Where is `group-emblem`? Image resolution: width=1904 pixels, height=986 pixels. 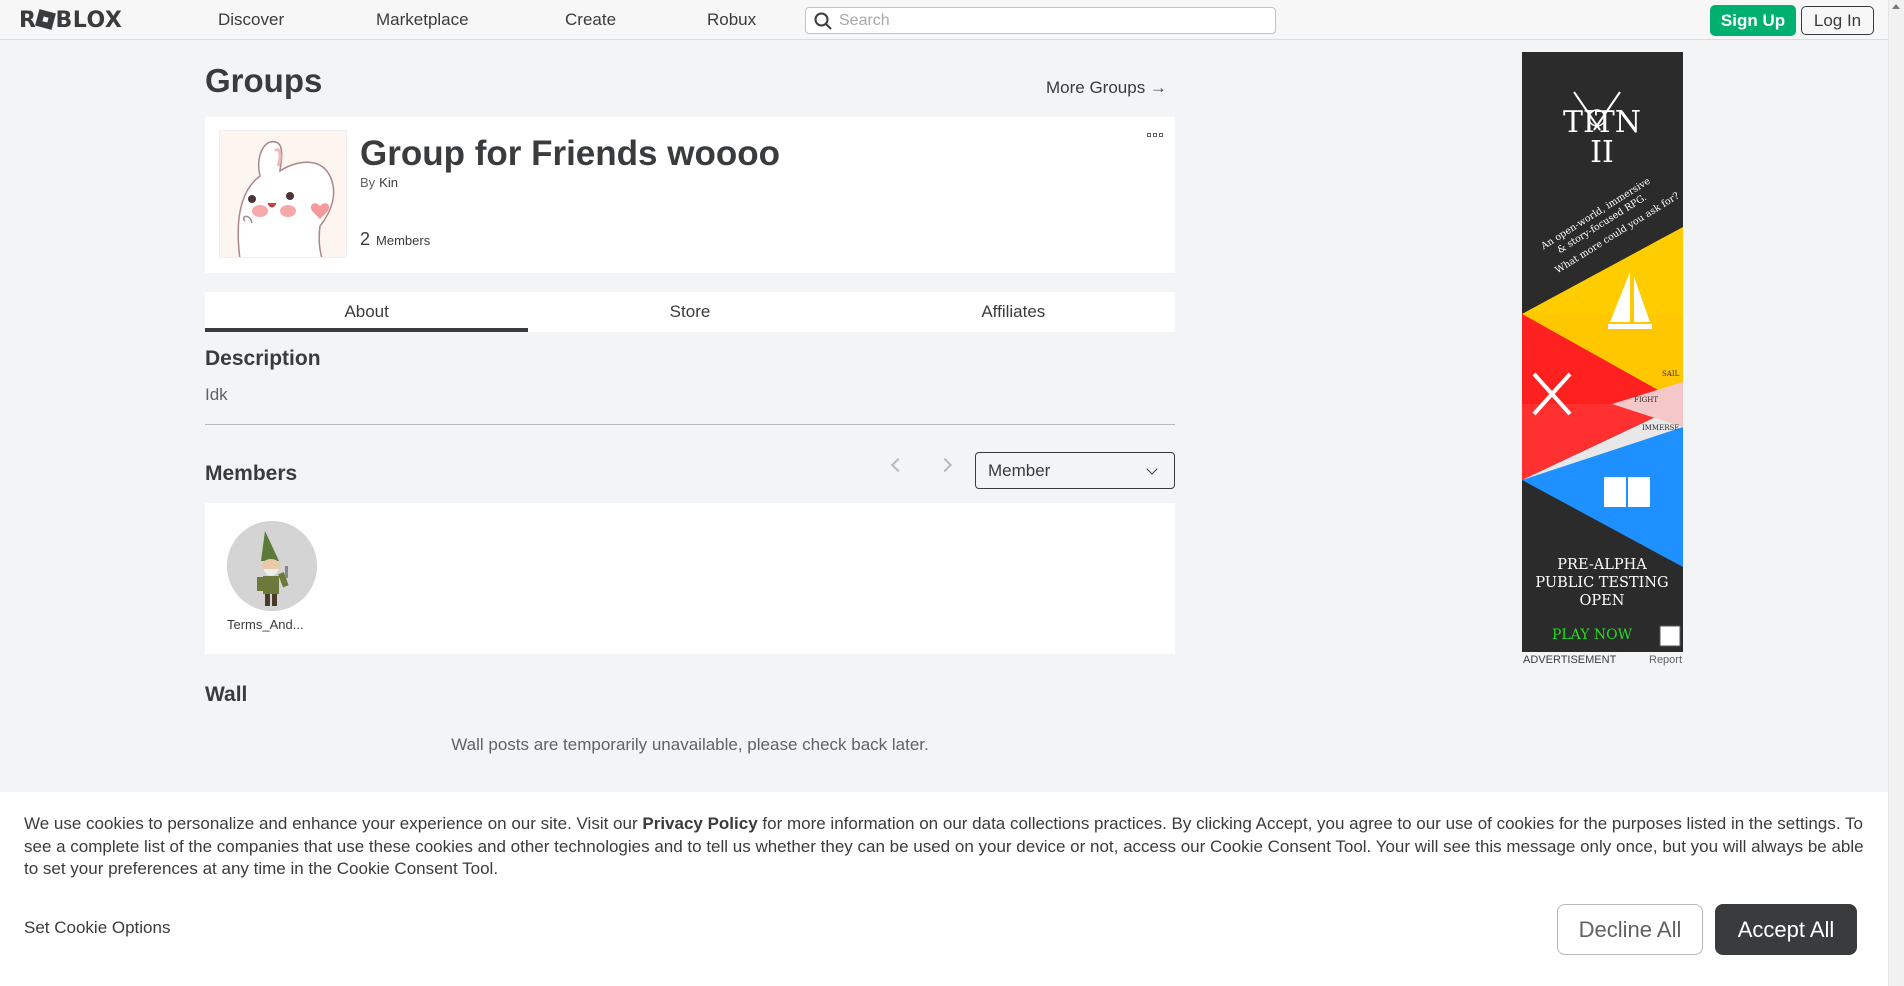
group-emblem is located at coordinates (283, 194).